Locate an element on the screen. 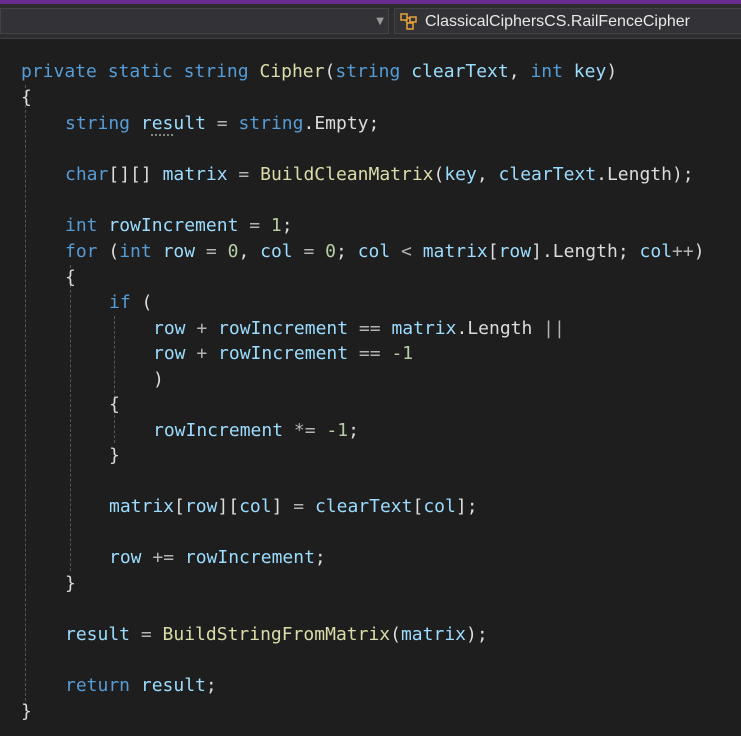 The width and height of the screenshot is (741, 736). code-line: row + rowIncrement == matrix.Length || is located at coordinates (359, 329).